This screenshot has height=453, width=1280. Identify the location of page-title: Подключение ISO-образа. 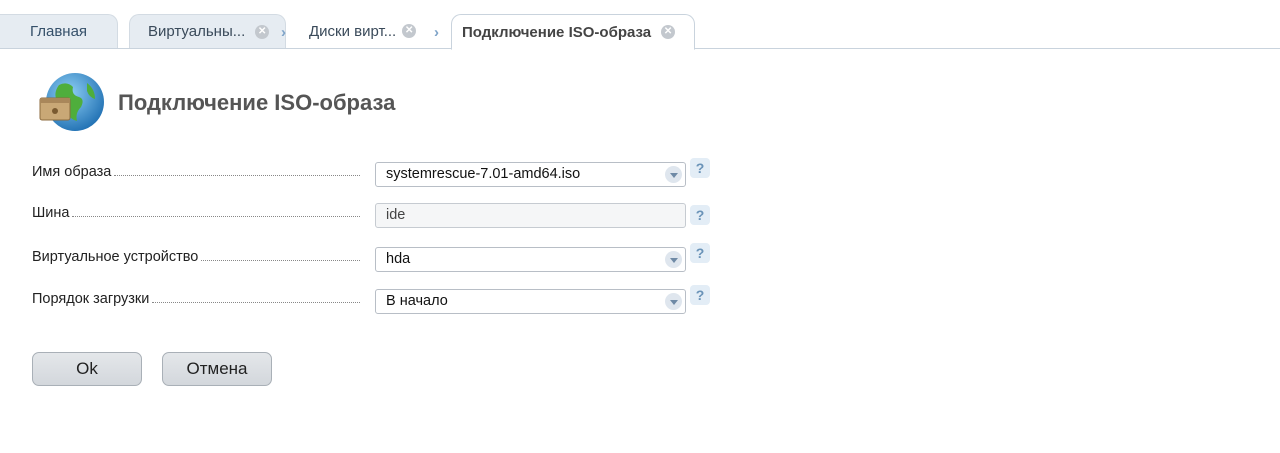
(257, 102).